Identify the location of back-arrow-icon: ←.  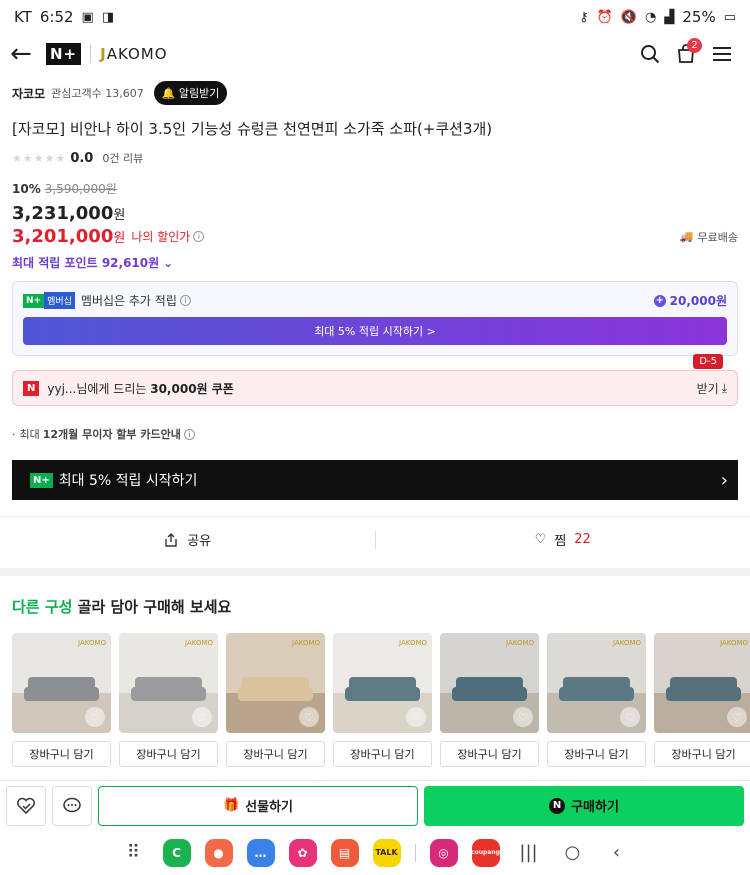
(25, 54).